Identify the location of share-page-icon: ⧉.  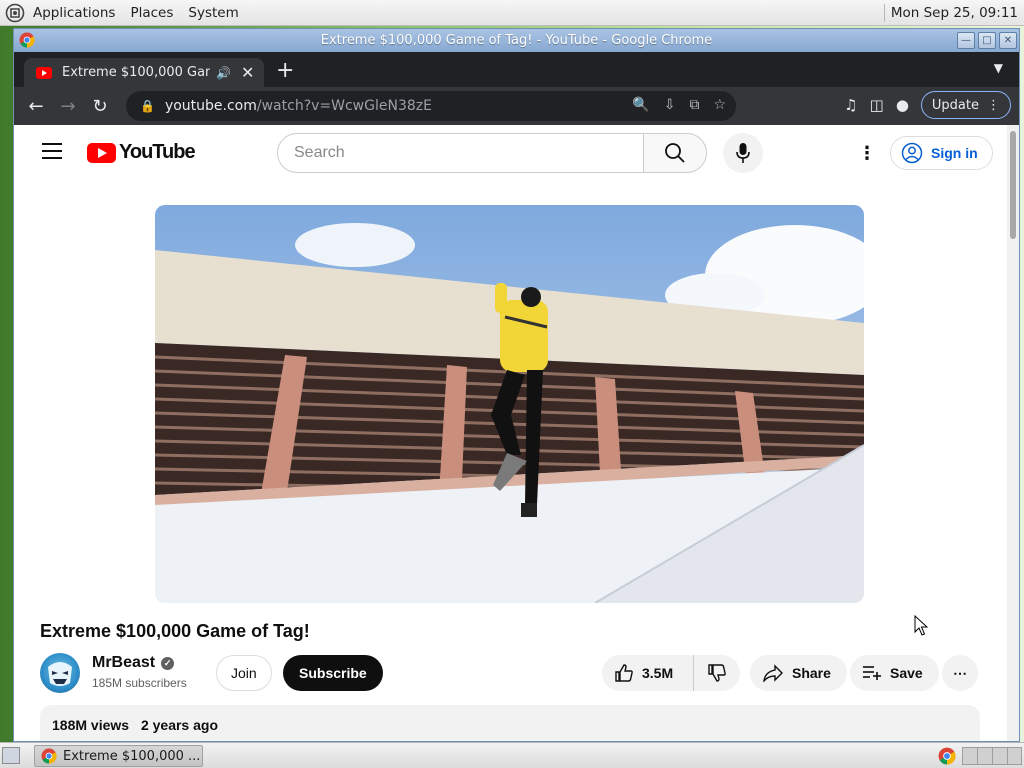
(694, 105).